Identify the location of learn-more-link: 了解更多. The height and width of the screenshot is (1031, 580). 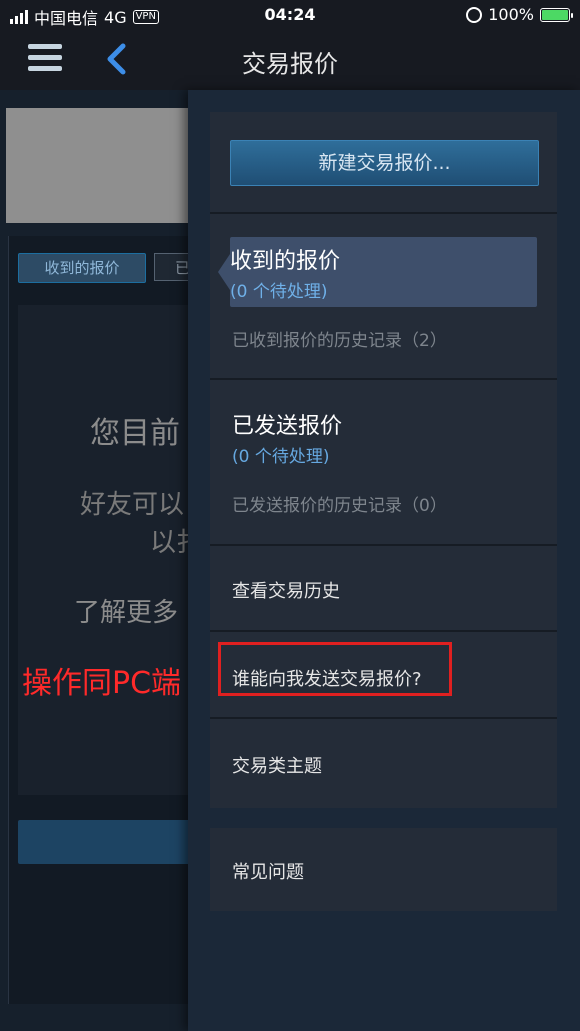
(126, 610).